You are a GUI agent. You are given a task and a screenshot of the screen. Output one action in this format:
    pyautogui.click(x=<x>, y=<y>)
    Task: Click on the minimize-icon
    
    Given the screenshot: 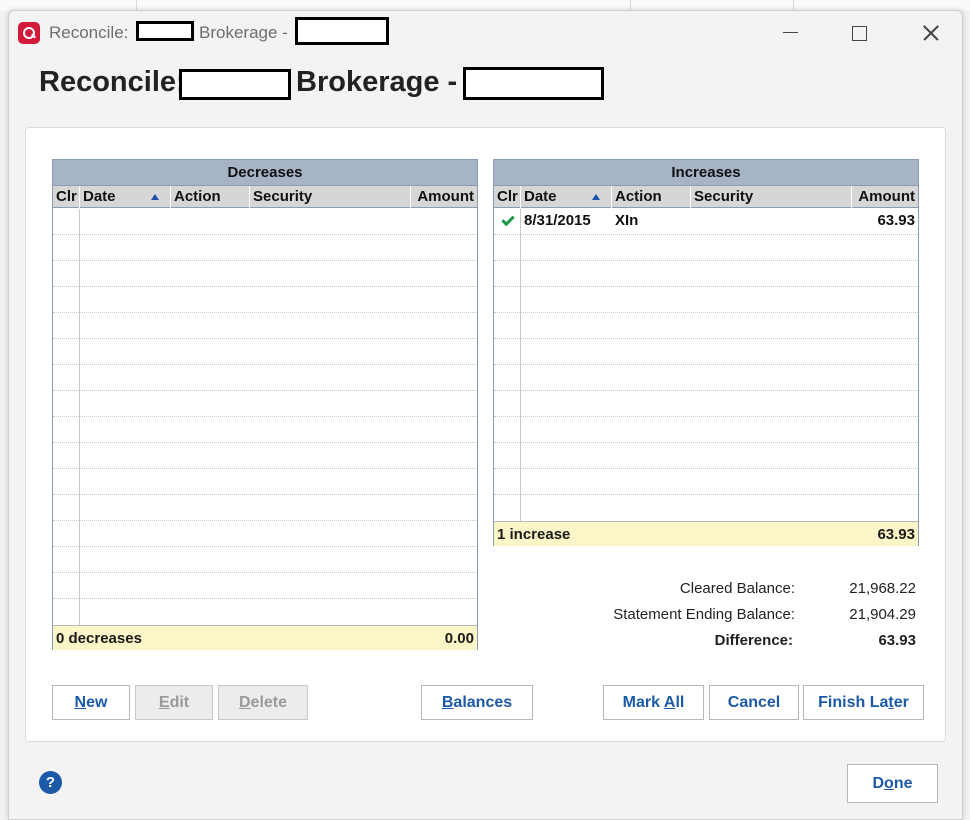 What is the action you would take?
    pyautogui.click(x=789, y=33)
    